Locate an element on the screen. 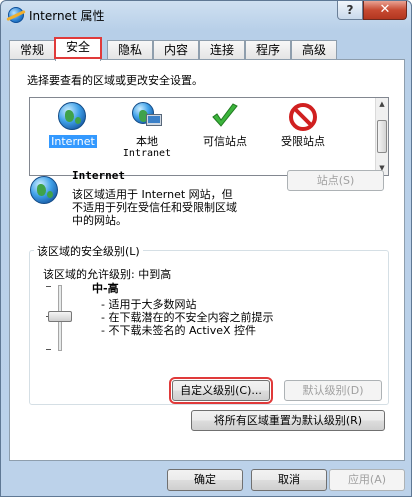  help-button: ? is located at coordinates (350, 10).